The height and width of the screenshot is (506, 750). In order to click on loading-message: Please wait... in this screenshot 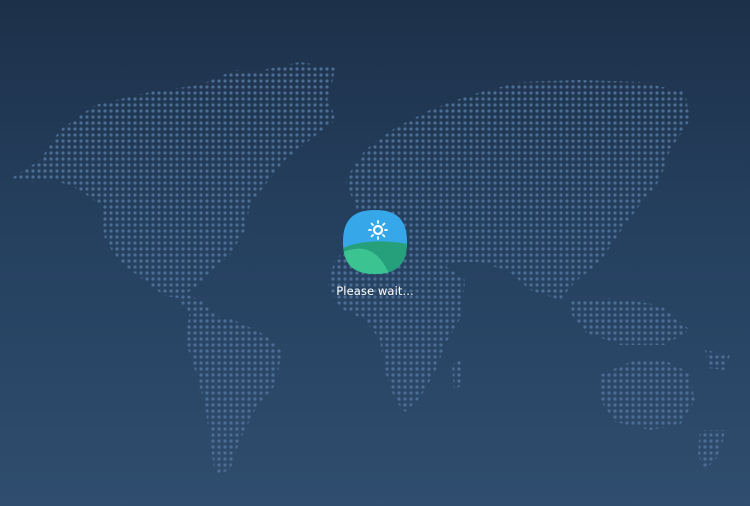, I will do `click(375, 291)`.